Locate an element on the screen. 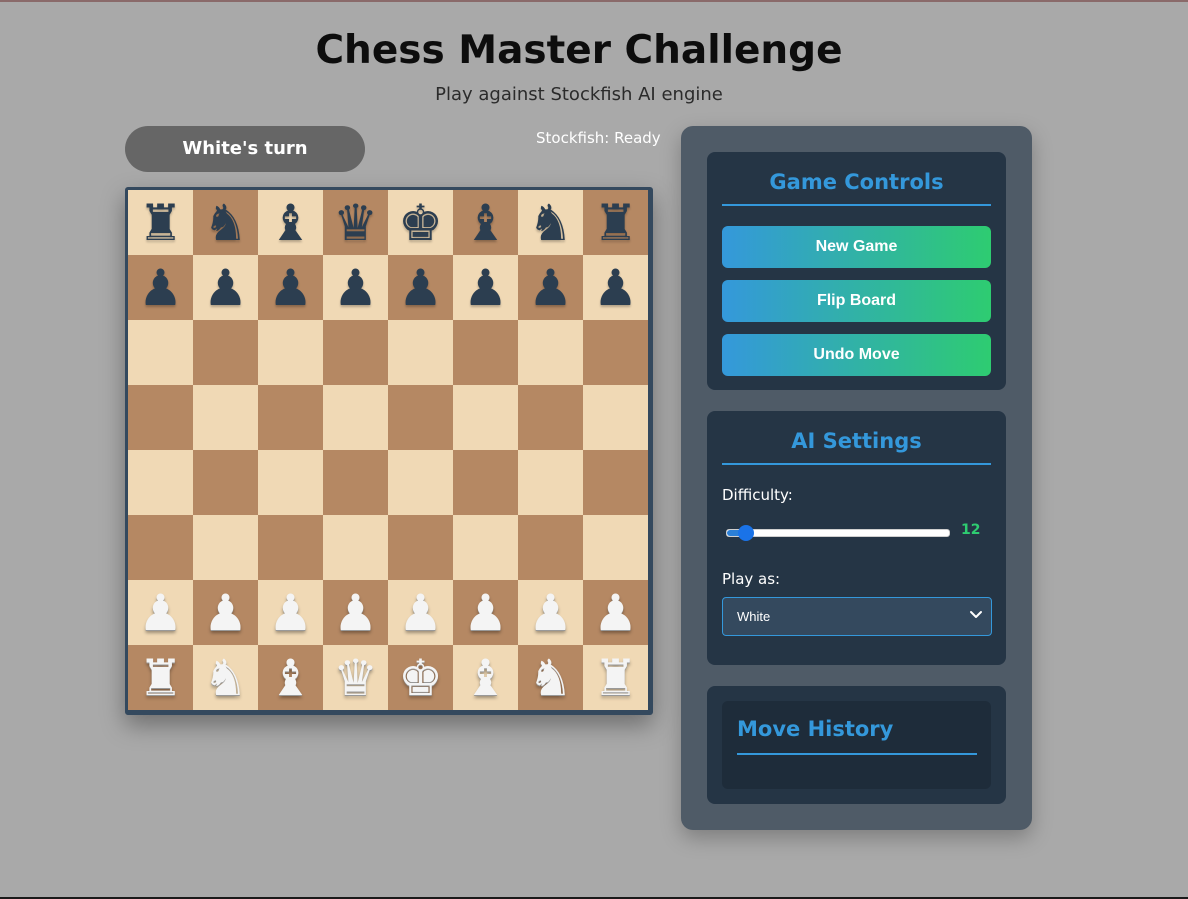 This screenshot has width=1188, height=899. square-f3 is located at coordinates (485, 547).